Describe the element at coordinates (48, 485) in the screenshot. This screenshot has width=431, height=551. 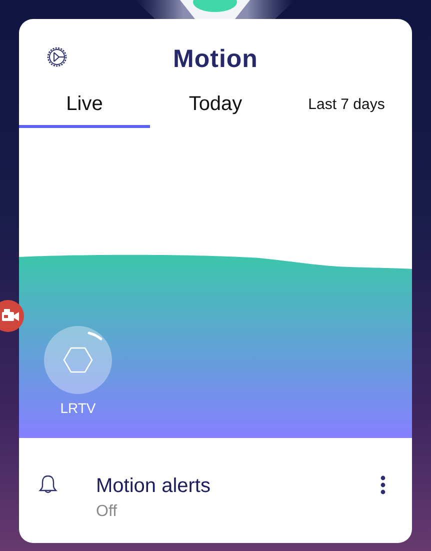
I see `bell-icon` at that location.